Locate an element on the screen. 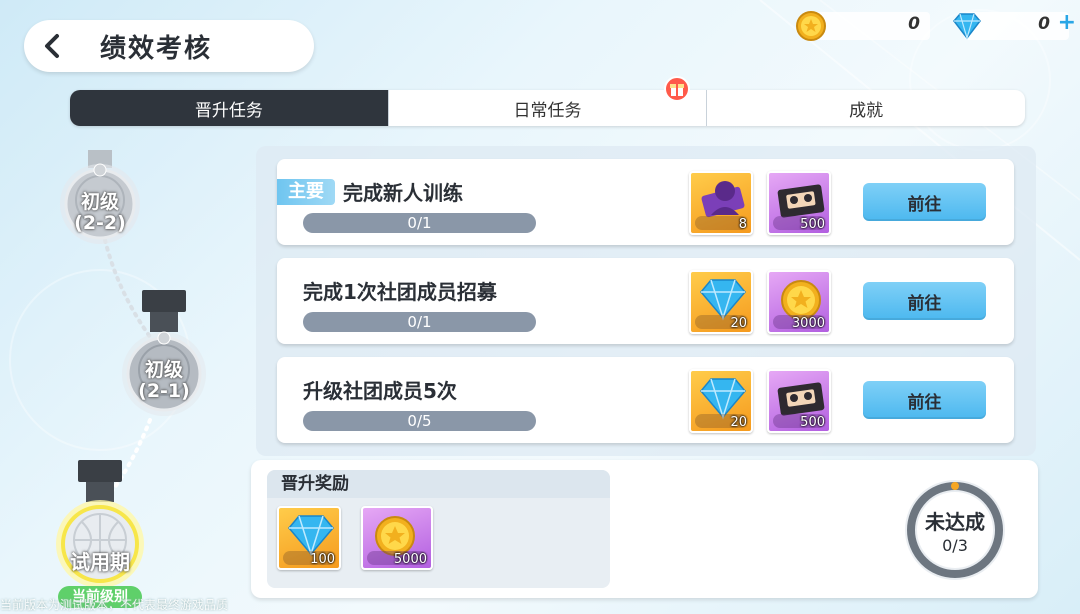 The height and width of the screenshot is (614, 1080). chevron-left-icon is located at coordinates (52, 46).